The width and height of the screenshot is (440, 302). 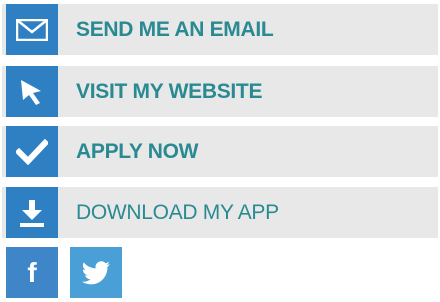 What do you see at coordinates (32, 91) in the screenshot?
I see `cursor-arrow-icon` at bounding box center [32, 91].